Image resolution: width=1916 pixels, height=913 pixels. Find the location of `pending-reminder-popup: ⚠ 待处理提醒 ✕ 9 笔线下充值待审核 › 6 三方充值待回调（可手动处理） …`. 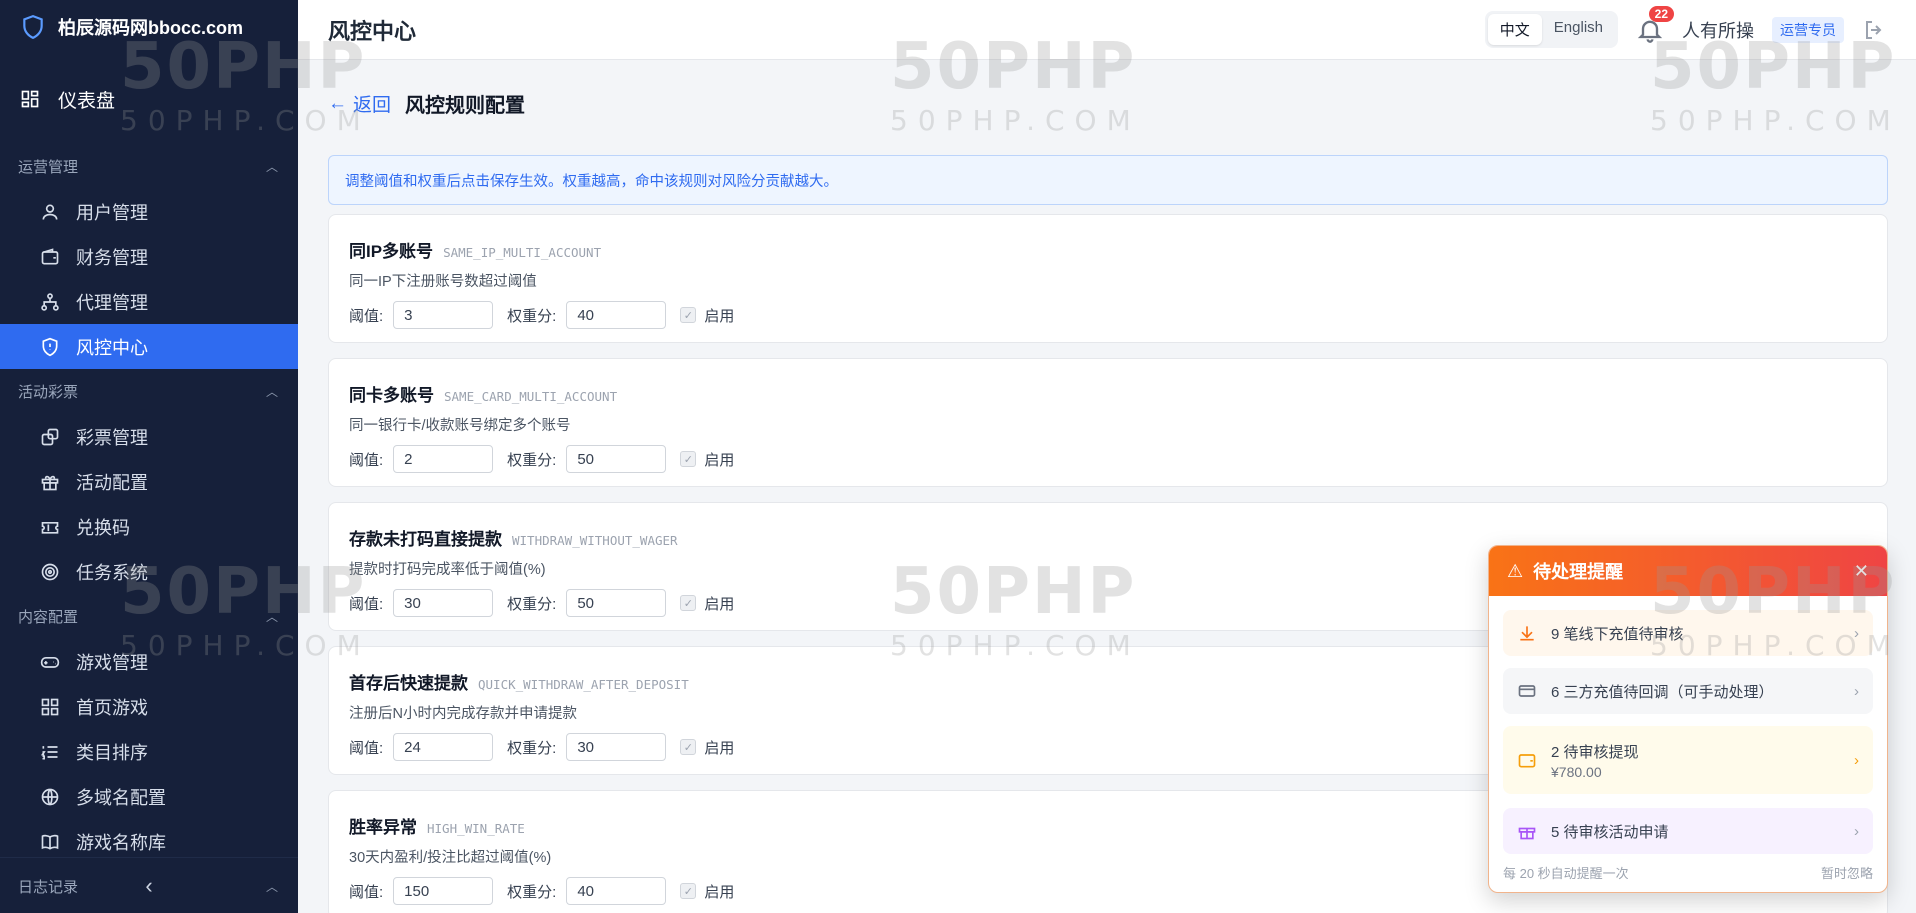

pending-reminder-popup: ⚠ 待处理提醒 ✕ 9 笔线下充值待审核 › 6 三方充值待回调（可手动处理） … is located at coordinates (1688, 719).